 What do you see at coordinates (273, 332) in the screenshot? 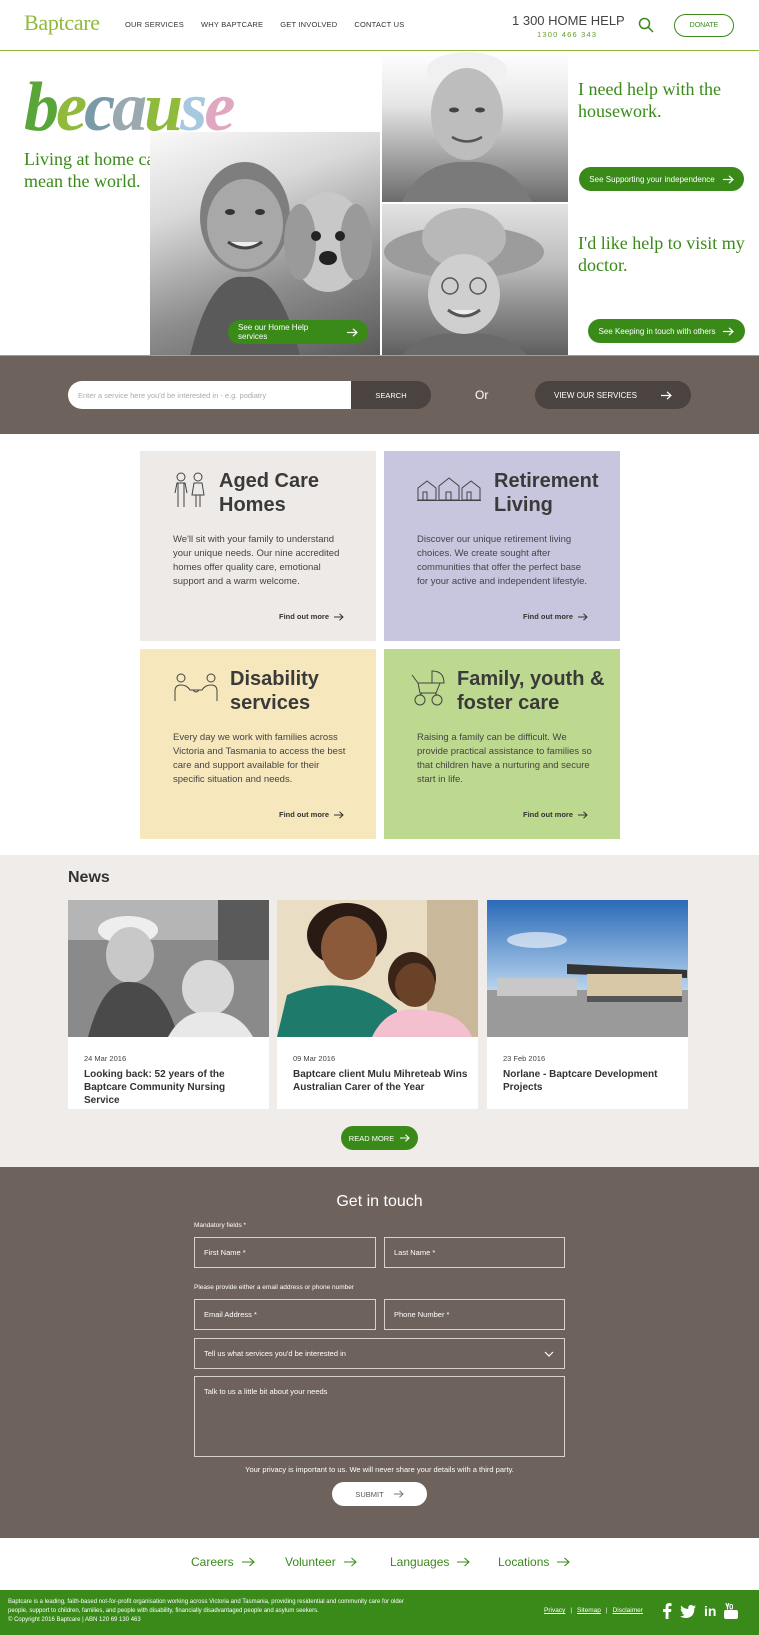
I see `home-help-services-label: See our Home Help services` at bounding box center [273, 332].